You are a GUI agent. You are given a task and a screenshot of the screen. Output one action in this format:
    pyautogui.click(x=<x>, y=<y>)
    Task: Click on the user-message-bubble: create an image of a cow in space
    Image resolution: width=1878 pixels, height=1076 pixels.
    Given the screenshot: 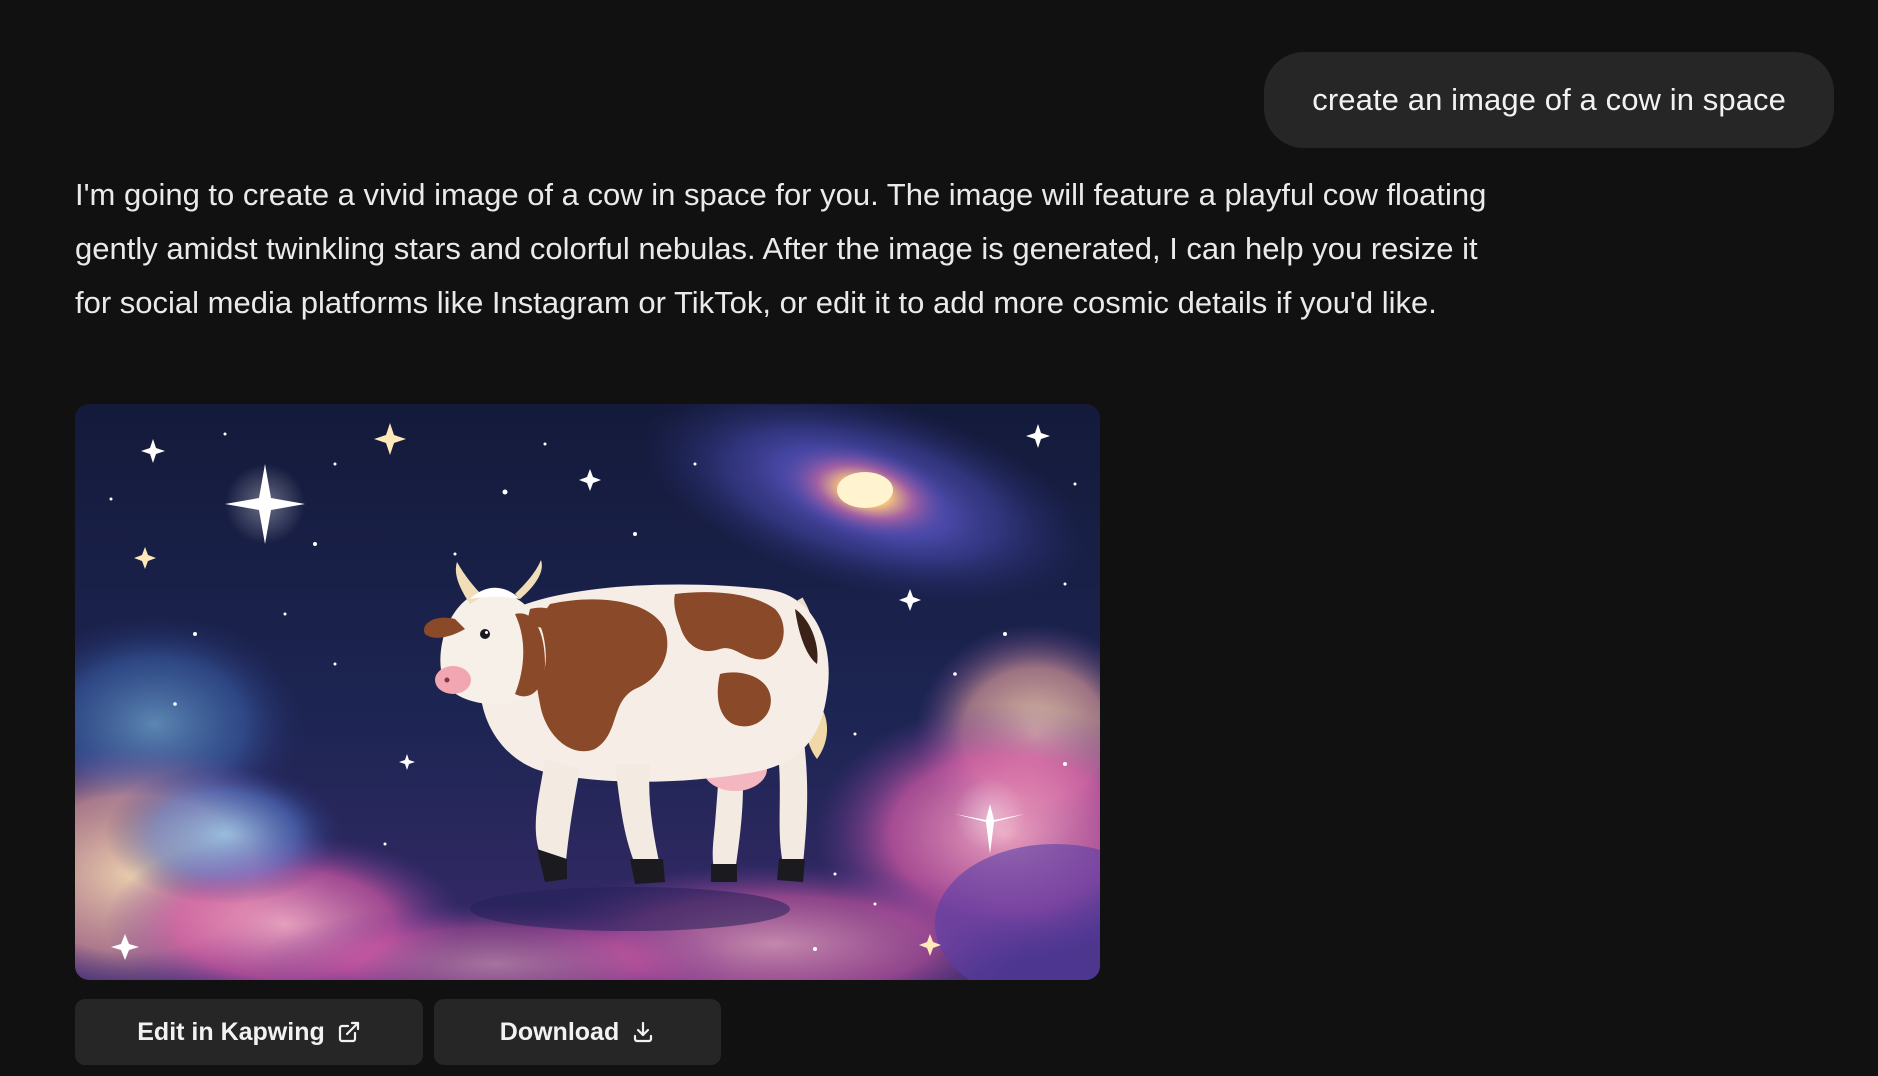 What is the action you would take?
    pyautogui.click(x=1549, y=100)
    